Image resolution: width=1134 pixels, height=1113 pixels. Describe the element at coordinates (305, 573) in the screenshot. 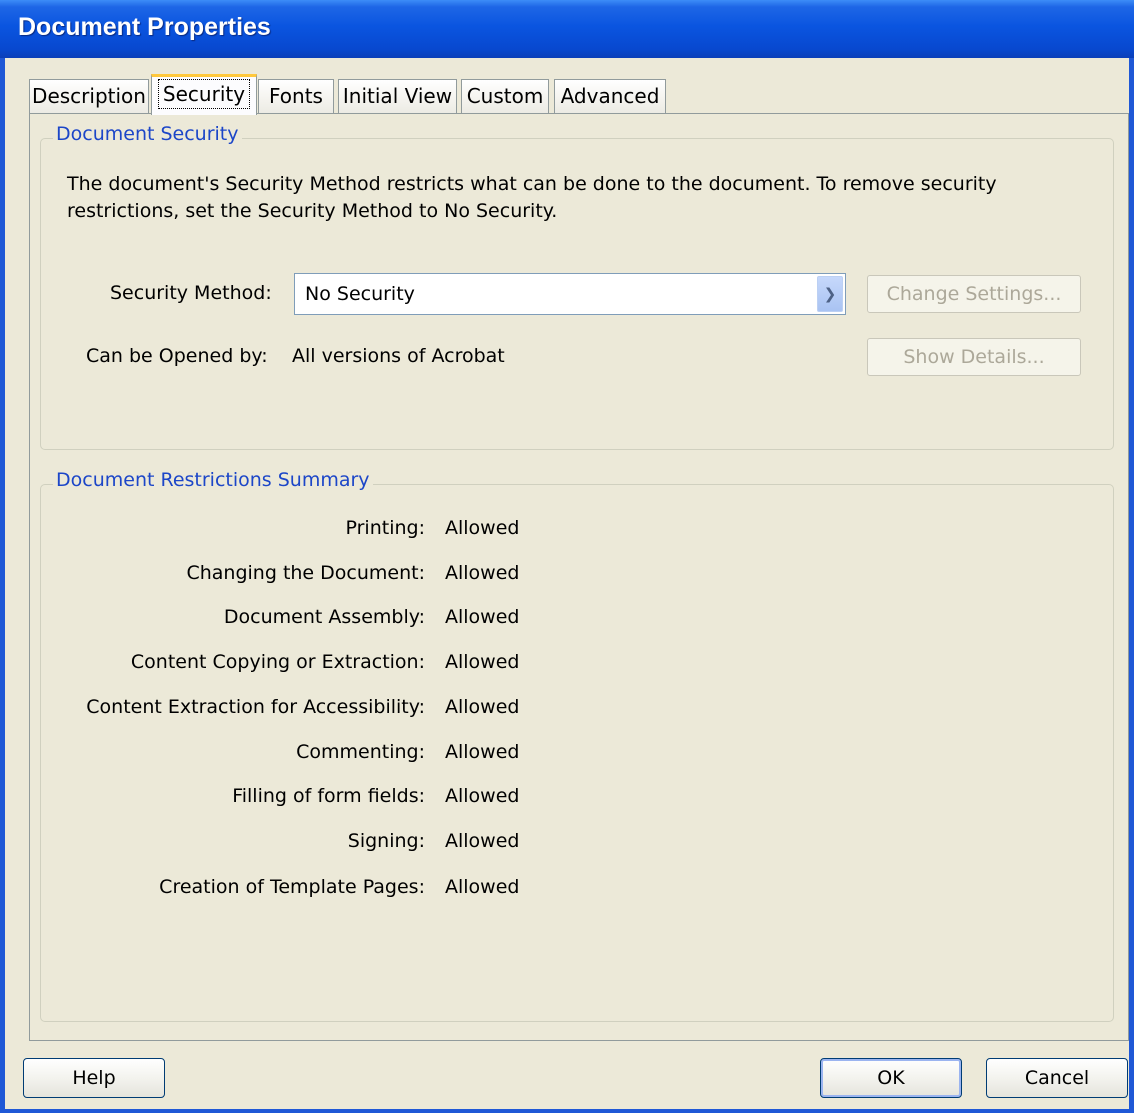

I see `restriction-label-changing: Changing the Document:` at that location.